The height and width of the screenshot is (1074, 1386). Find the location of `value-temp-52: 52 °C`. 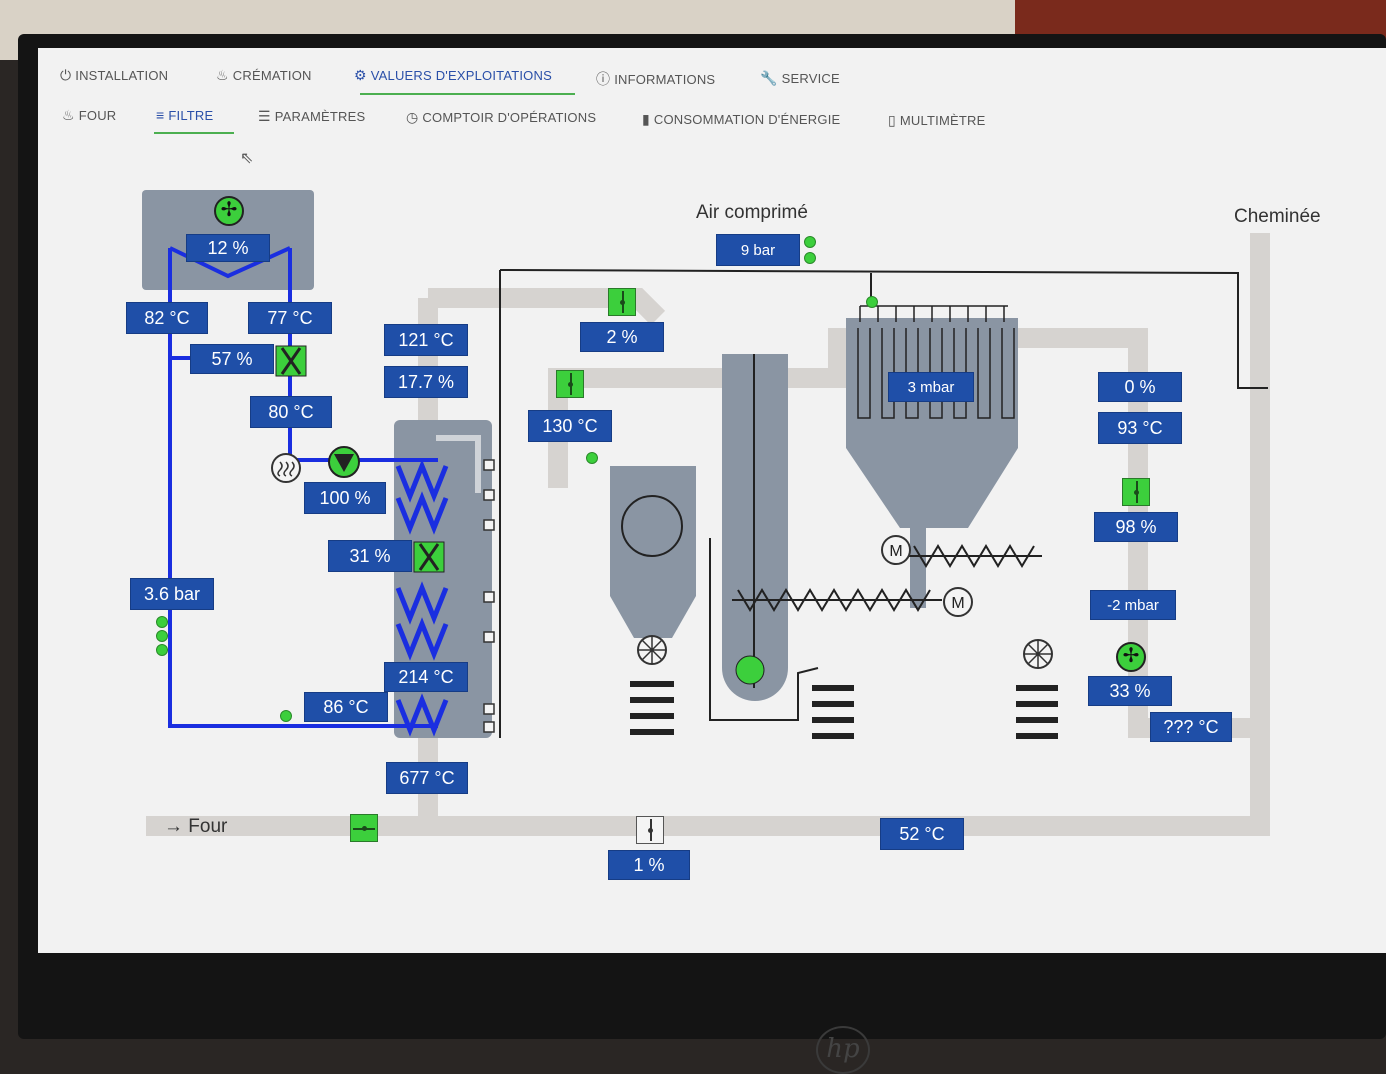

value-temp-52: 52 °C is located at coordinates (922, 834).